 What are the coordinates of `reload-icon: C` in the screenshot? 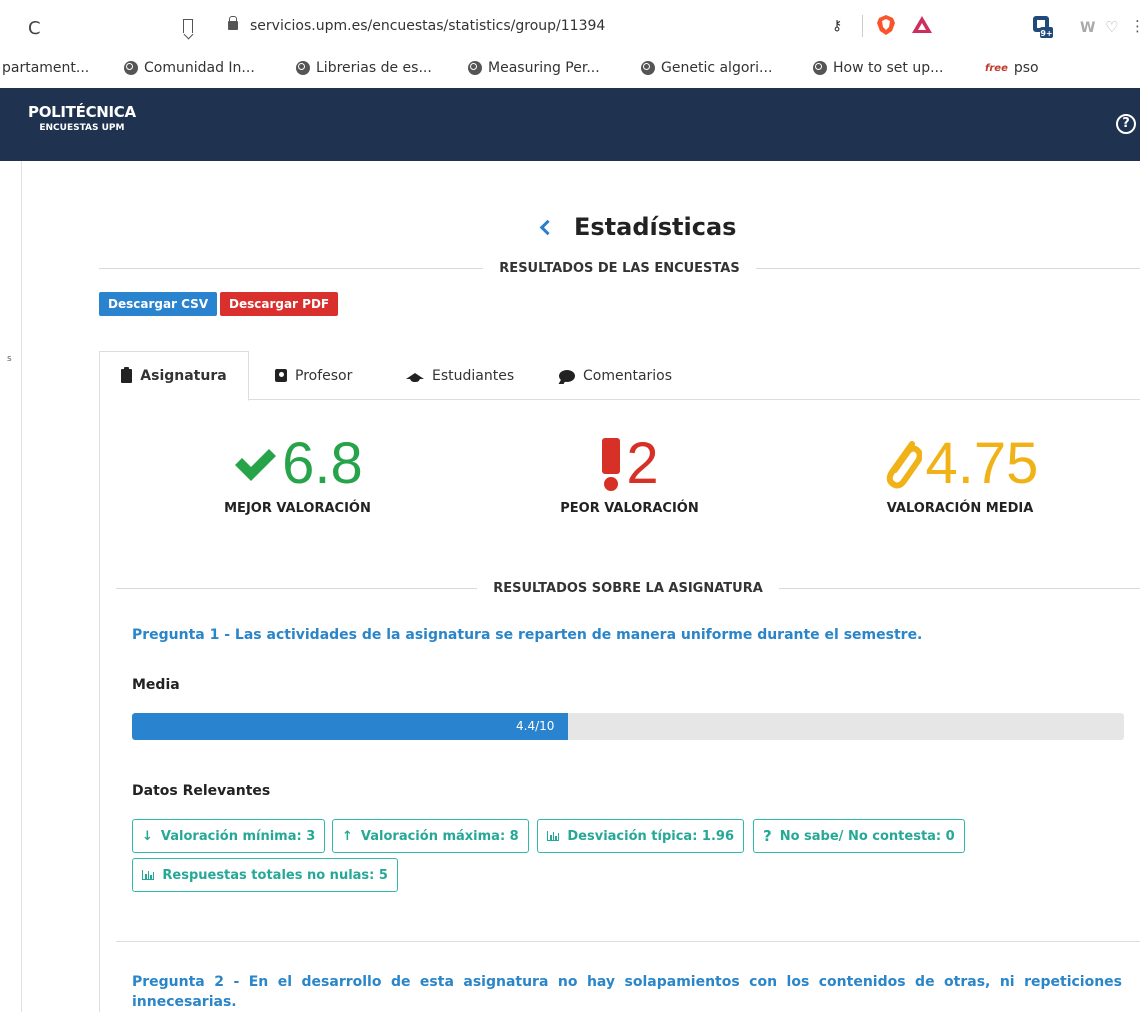 It's located at (34, 28).